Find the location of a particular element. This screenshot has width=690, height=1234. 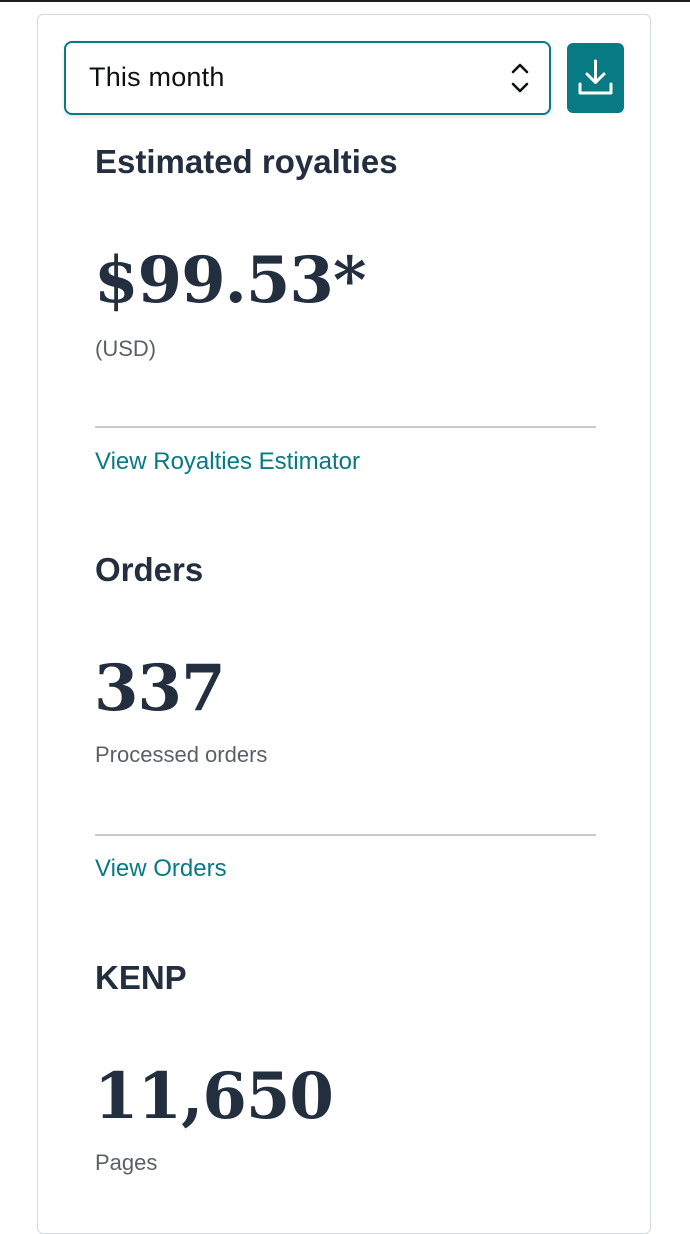

view-royalties-estimator-link: View Royalties Estimator is located at coordinates (227, 462).